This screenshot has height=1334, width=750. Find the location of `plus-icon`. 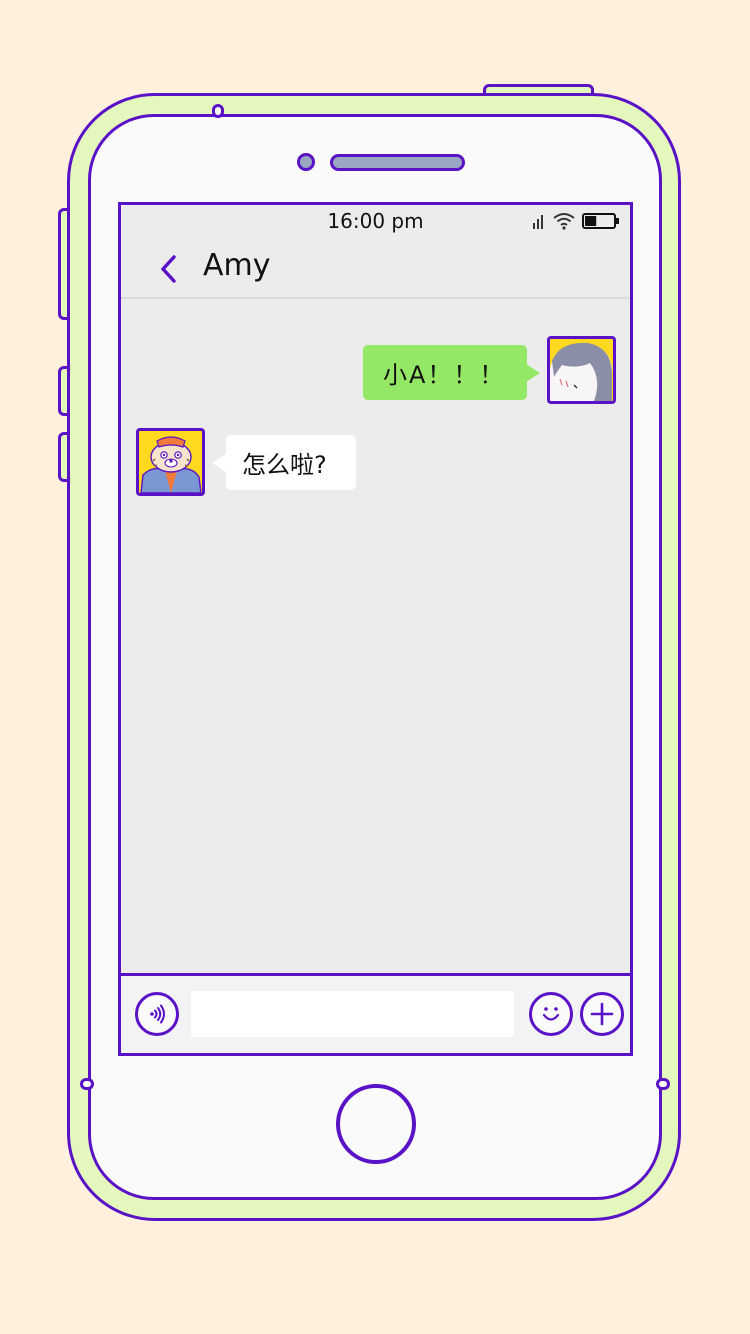

plus-icon is located at coordinates (602, 1014).